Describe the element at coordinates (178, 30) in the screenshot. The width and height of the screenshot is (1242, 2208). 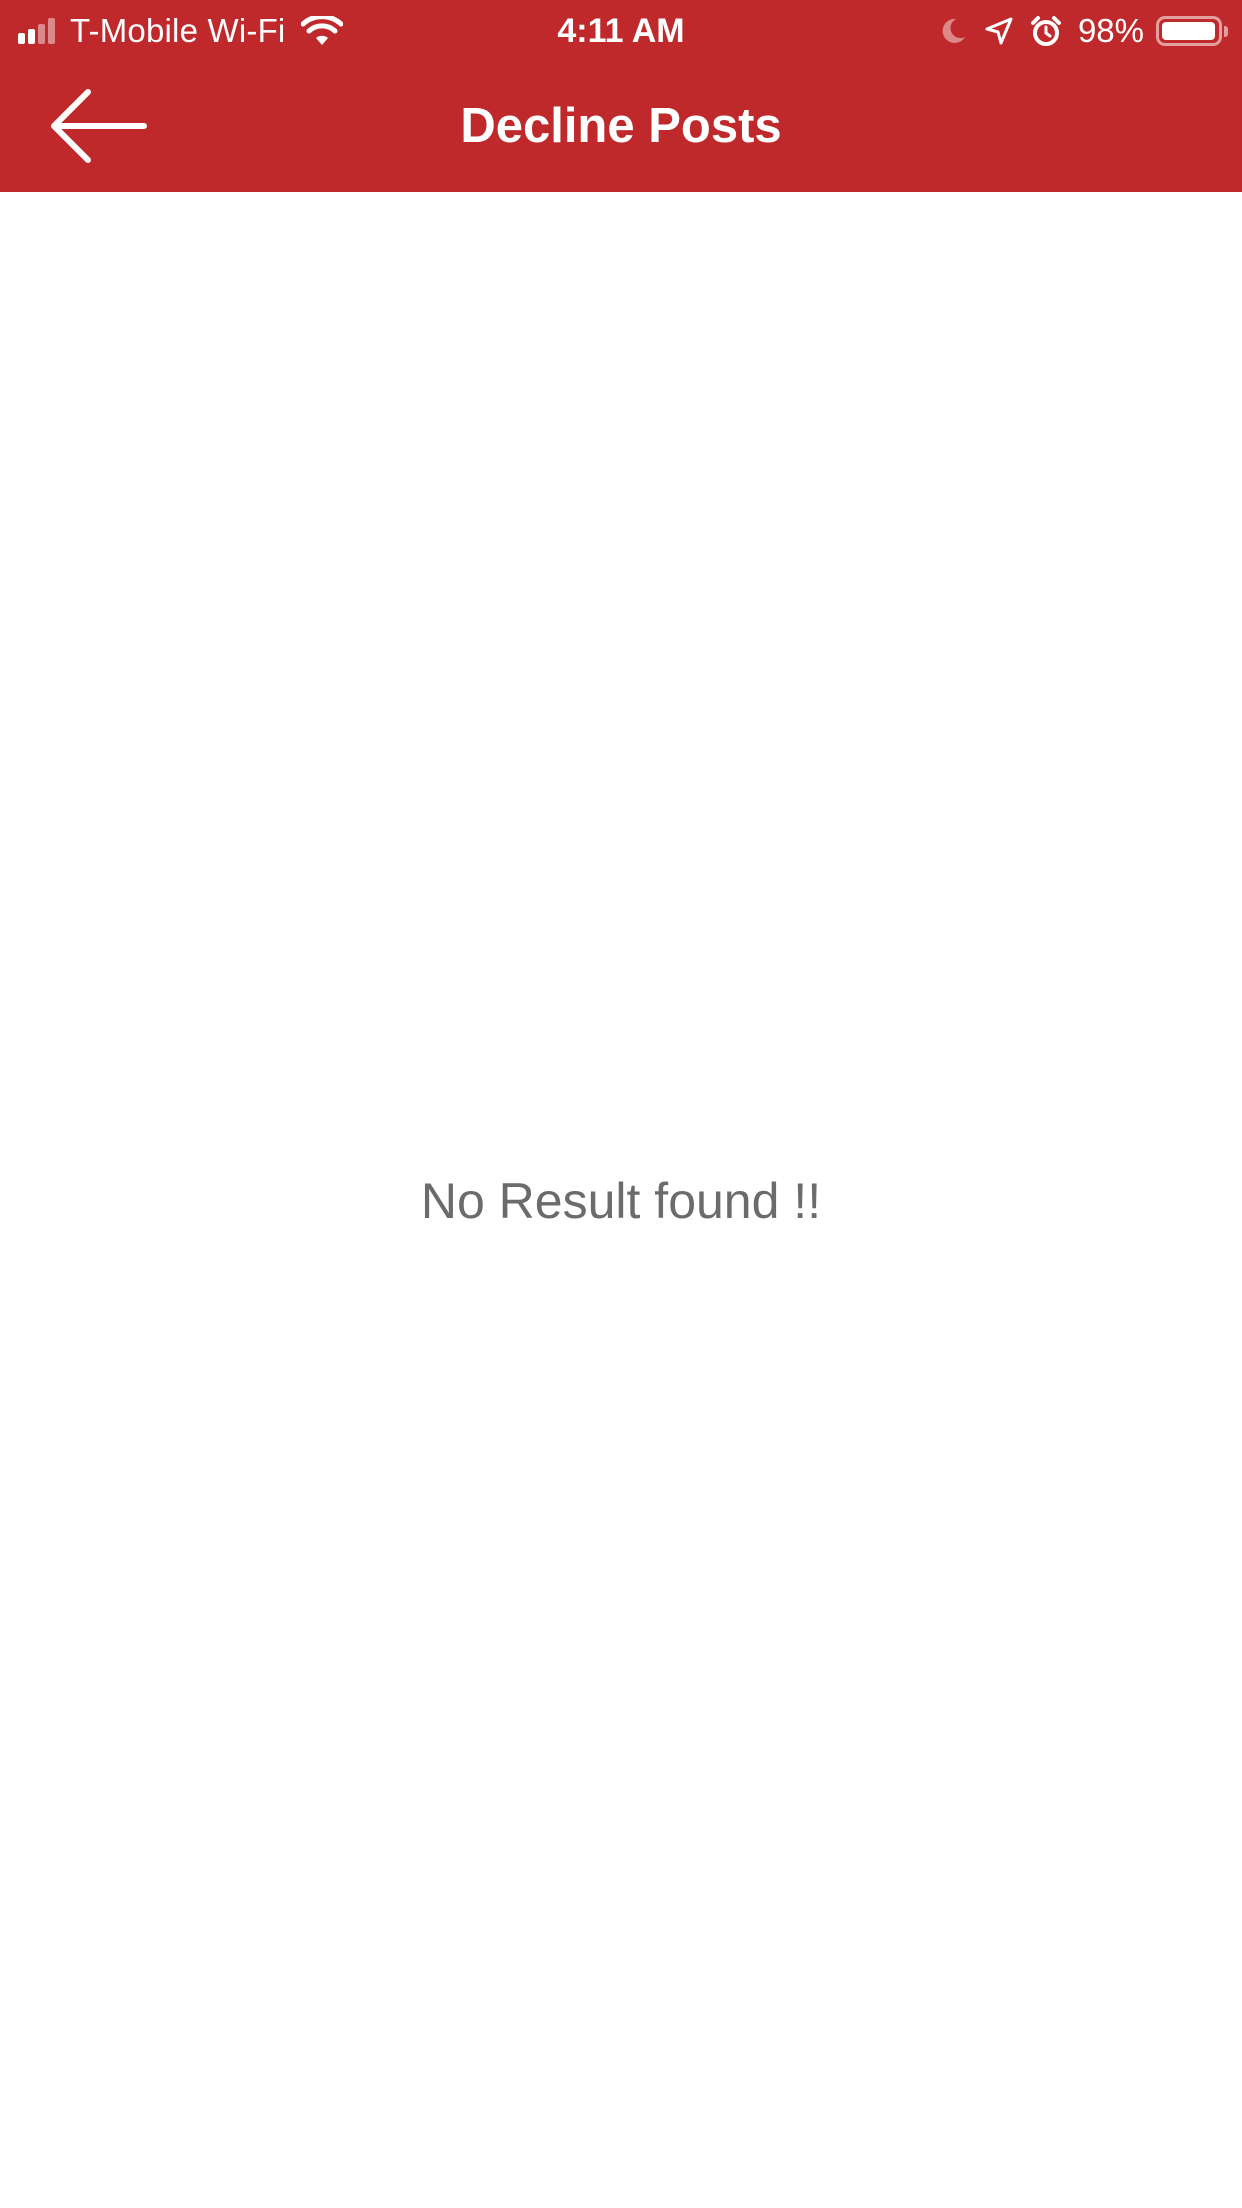
I see `carrier-label: T-Mobile Wi-Fi` at that location.